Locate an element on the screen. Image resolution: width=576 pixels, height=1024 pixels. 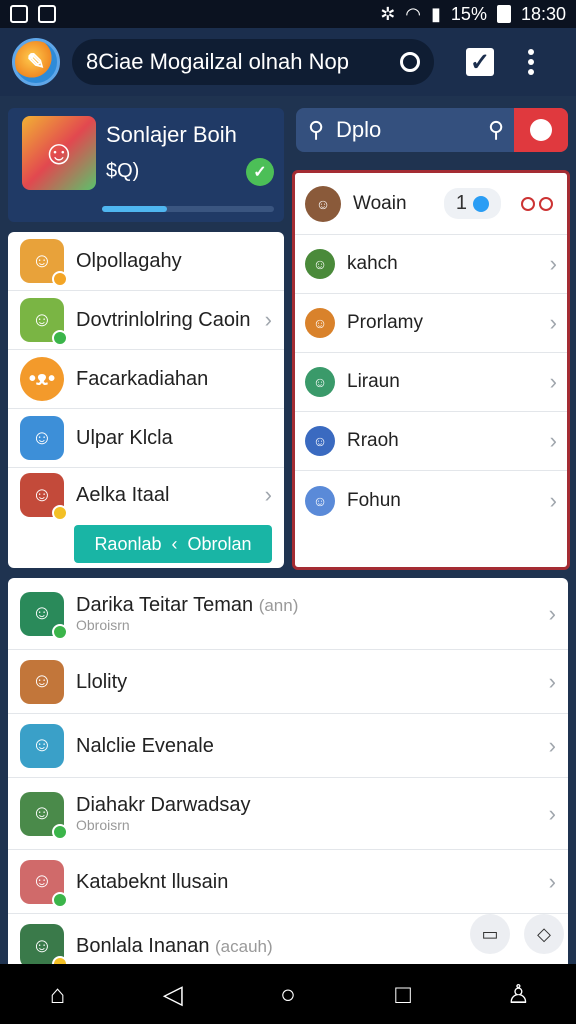
list-item: ☺ Ulpar Klcla is located at coordinates (146, 438).